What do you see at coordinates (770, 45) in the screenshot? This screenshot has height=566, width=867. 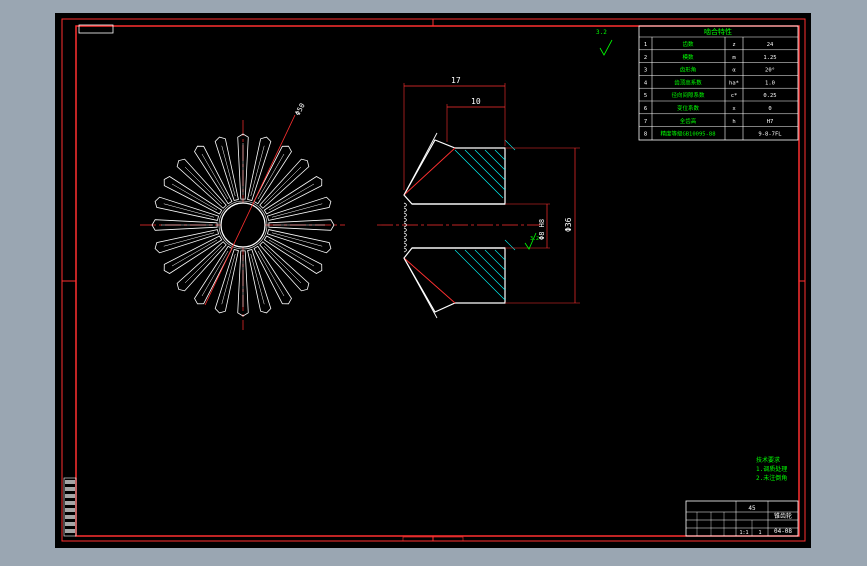 I see `param-row-value: 24` at bounding box center [770, 45].